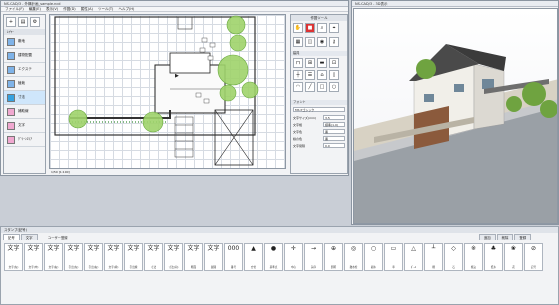 Image resolution: width=559 pixels, height=305 pixels. What do you see at coordinates (53, 257) in the screenshot?
I see `stamp-cell: 文字 文字(右)` at bounding box center [53, 257].